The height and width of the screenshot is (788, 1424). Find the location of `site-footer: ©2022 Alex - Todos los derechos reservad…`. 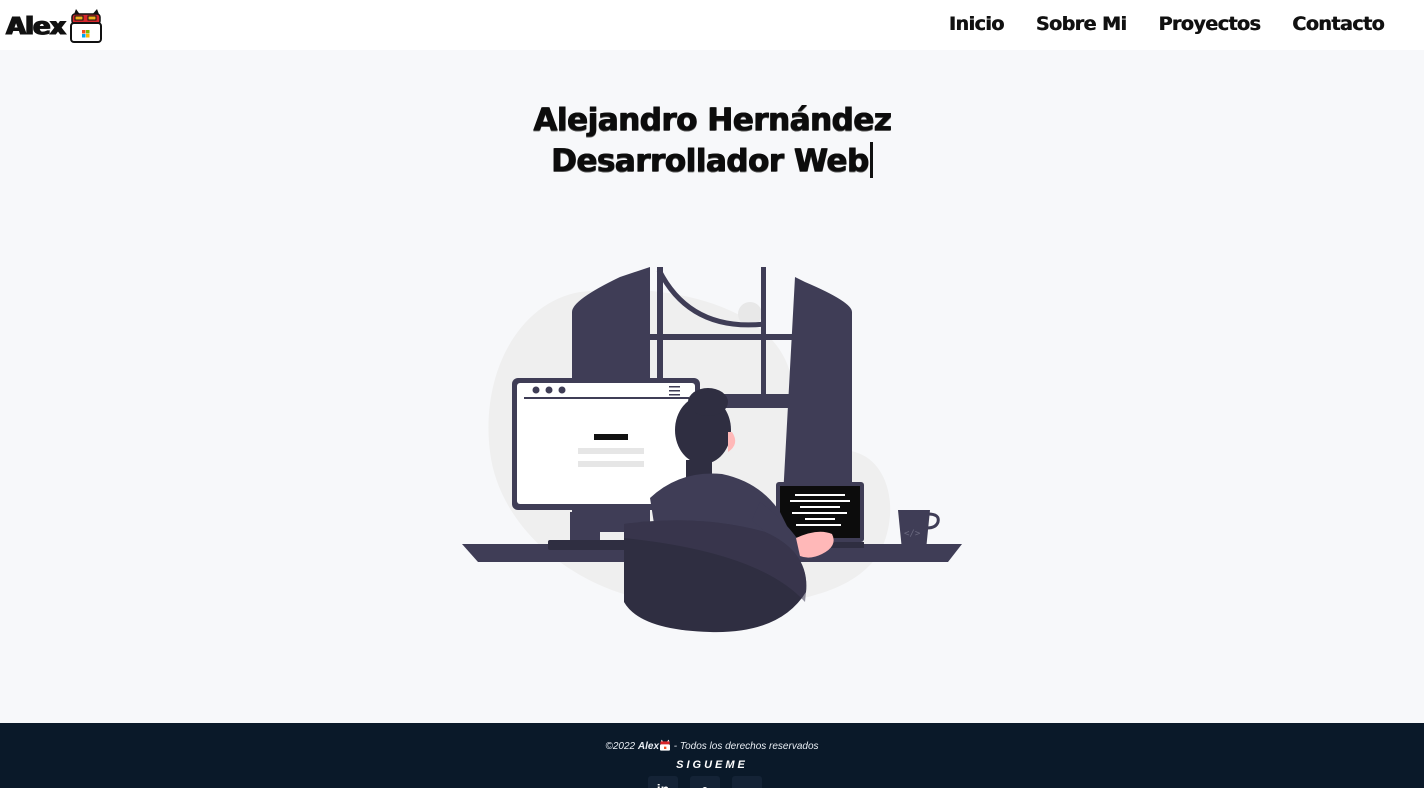

site-footer: ©2022 Alex - Todos los derechos reservad… is located at coordinates (712, 755).